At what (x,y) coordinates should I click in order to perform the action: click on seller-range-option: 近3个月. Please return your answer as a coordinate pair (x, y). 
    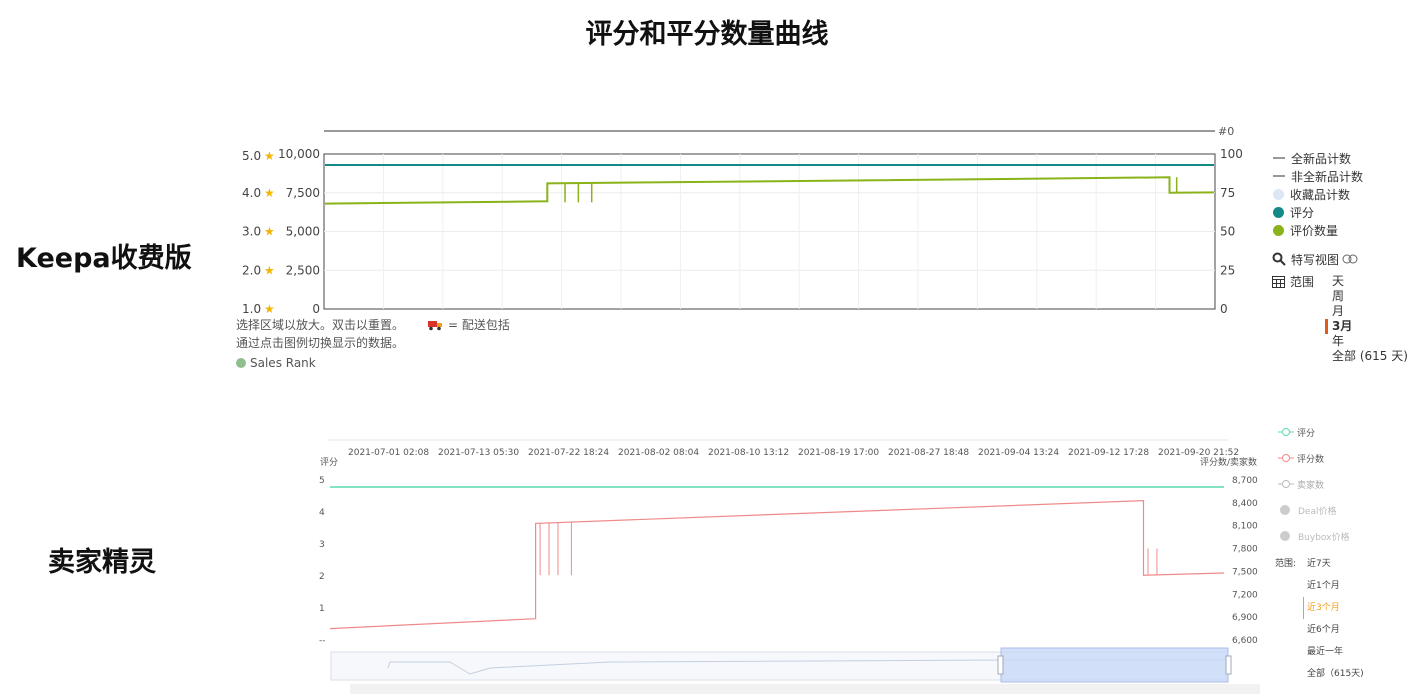
    Looking at the image, I should click on (1333, 608).